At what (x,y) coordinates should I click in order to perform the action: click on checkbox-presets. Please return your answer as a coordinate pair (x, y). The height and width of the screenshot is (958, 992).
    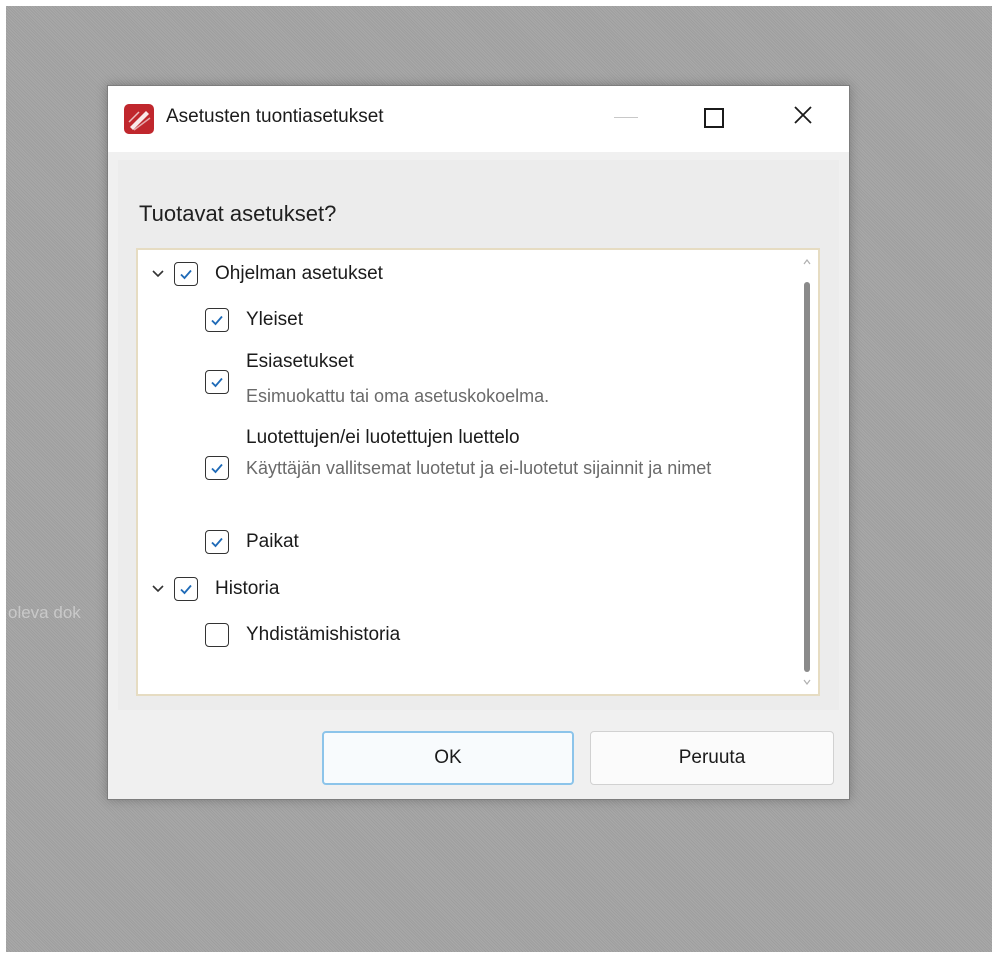
    Looking at the image, I should click on (217, 382).